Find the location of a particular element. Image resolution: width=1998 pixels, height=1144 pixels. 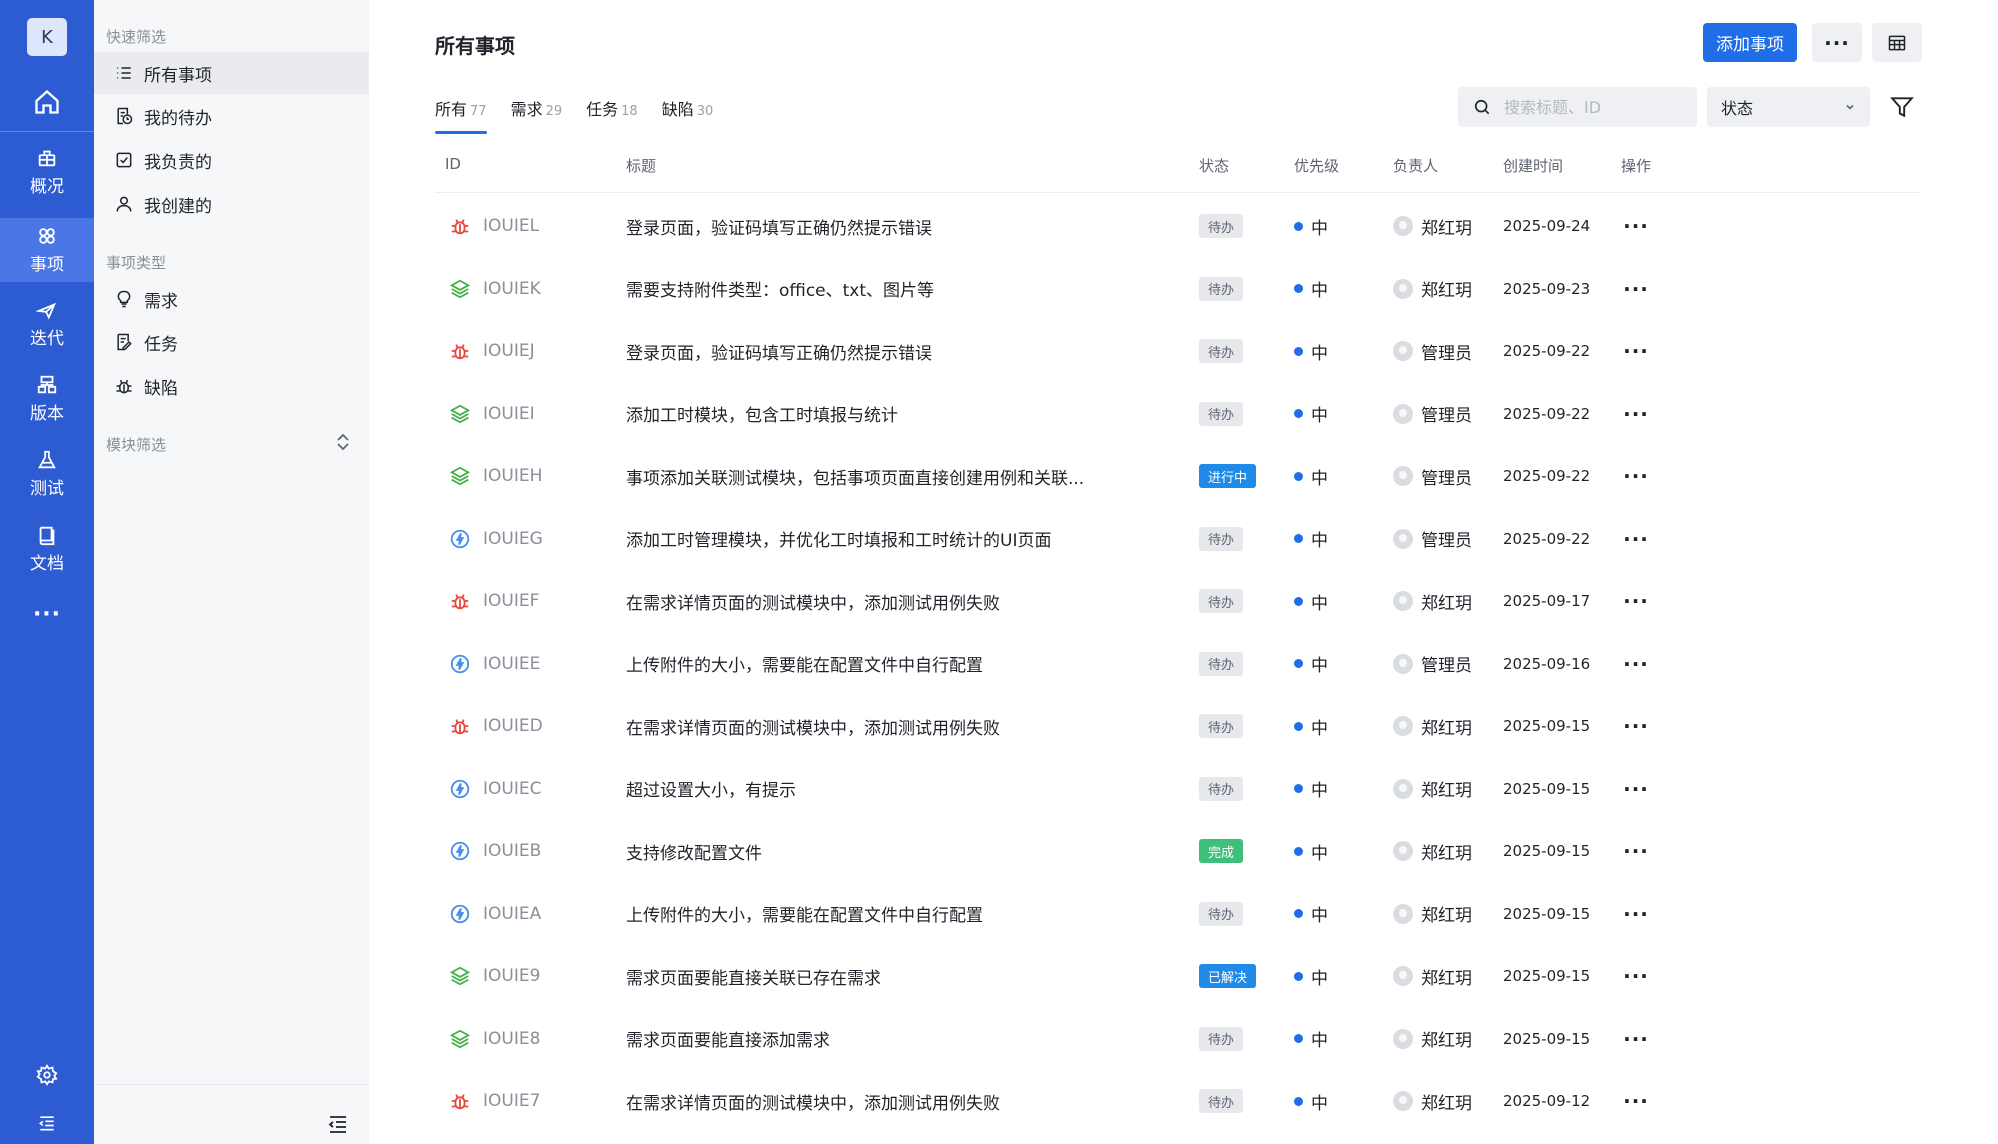

item-title: 需求页面要能直接添加需求 is located at coordinates (728, 1039).